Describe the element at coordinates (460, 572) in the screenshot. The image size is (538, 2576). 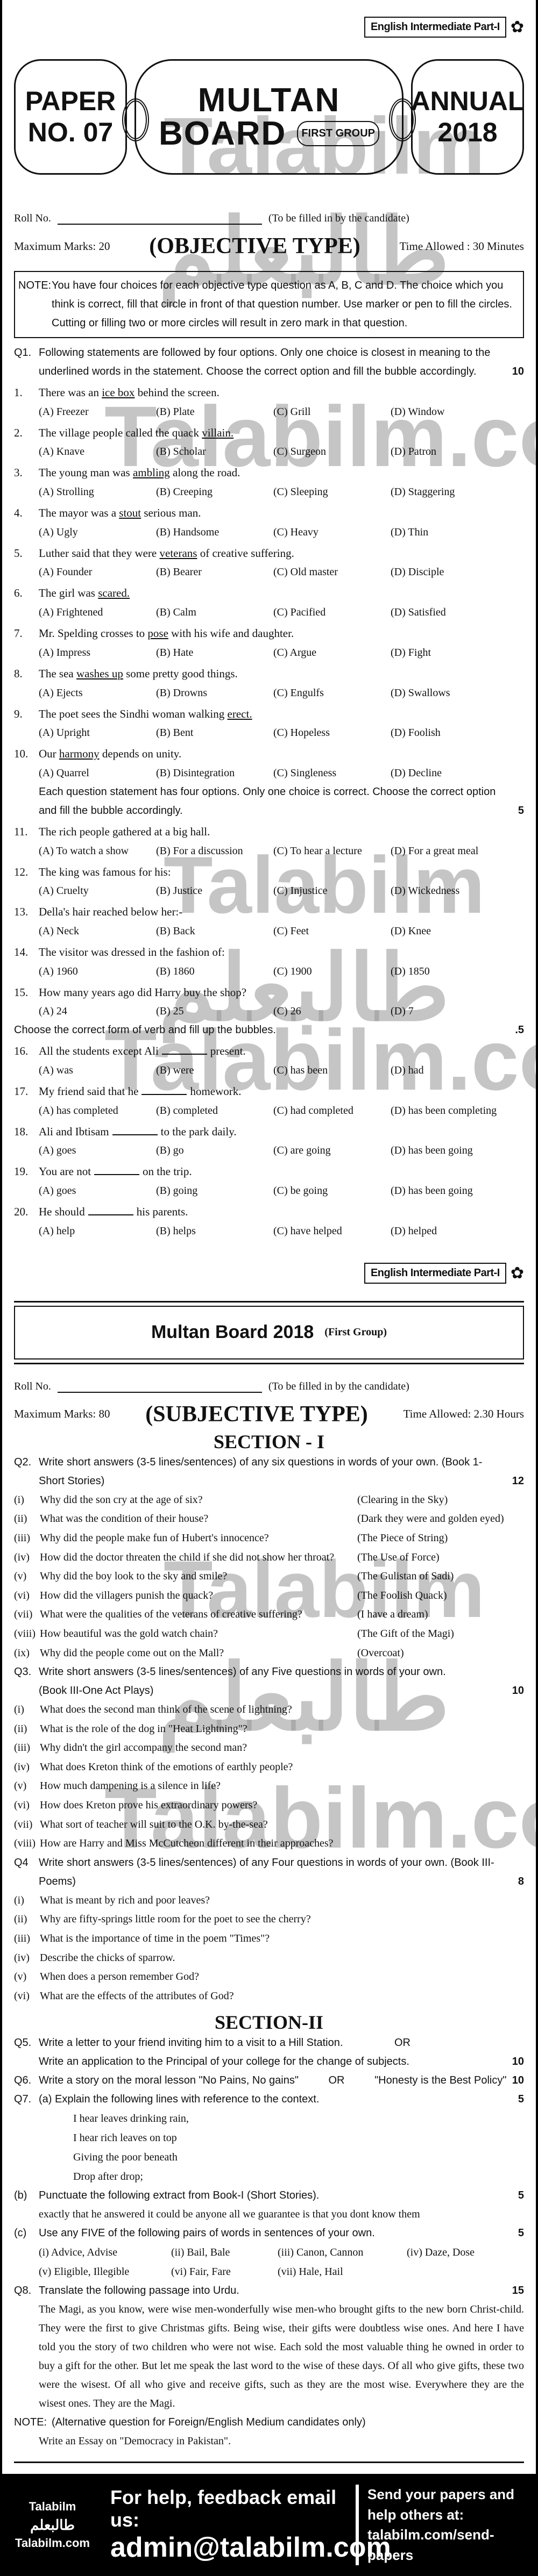
I see `mcq-option: (D) Disciple` at that location.